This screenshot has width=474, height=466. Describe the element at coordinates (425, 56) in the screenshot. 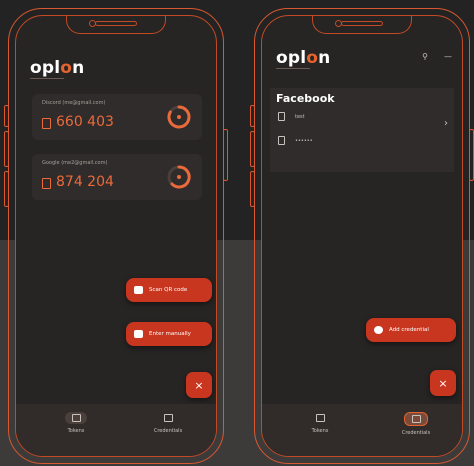

I see `search-icon: ⚲` at that location.